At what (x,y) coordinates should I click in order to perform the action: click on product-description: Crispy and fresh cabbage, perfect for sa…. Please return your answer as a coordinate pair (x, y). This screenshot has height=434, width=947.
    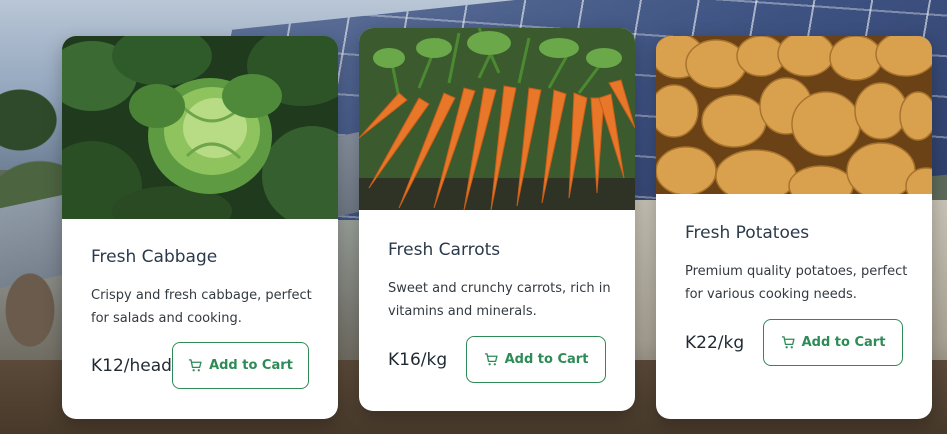
    Looking at the image, I should click on (201, 307).